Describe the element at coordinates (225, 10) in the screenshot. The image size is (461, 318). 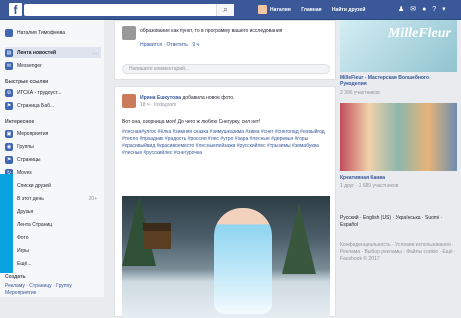
I see `search-icon: ⌕` at that location.